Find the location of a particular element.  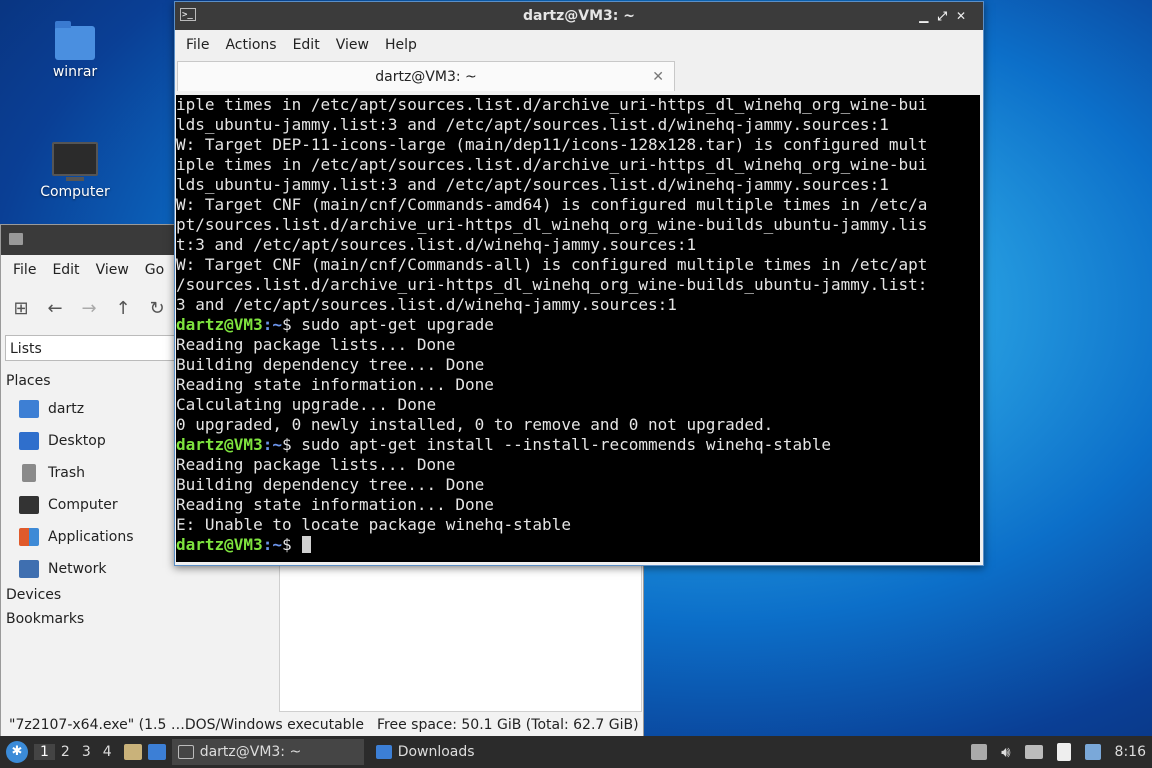

task-label: Downloads is located at coordinates (436, 752).